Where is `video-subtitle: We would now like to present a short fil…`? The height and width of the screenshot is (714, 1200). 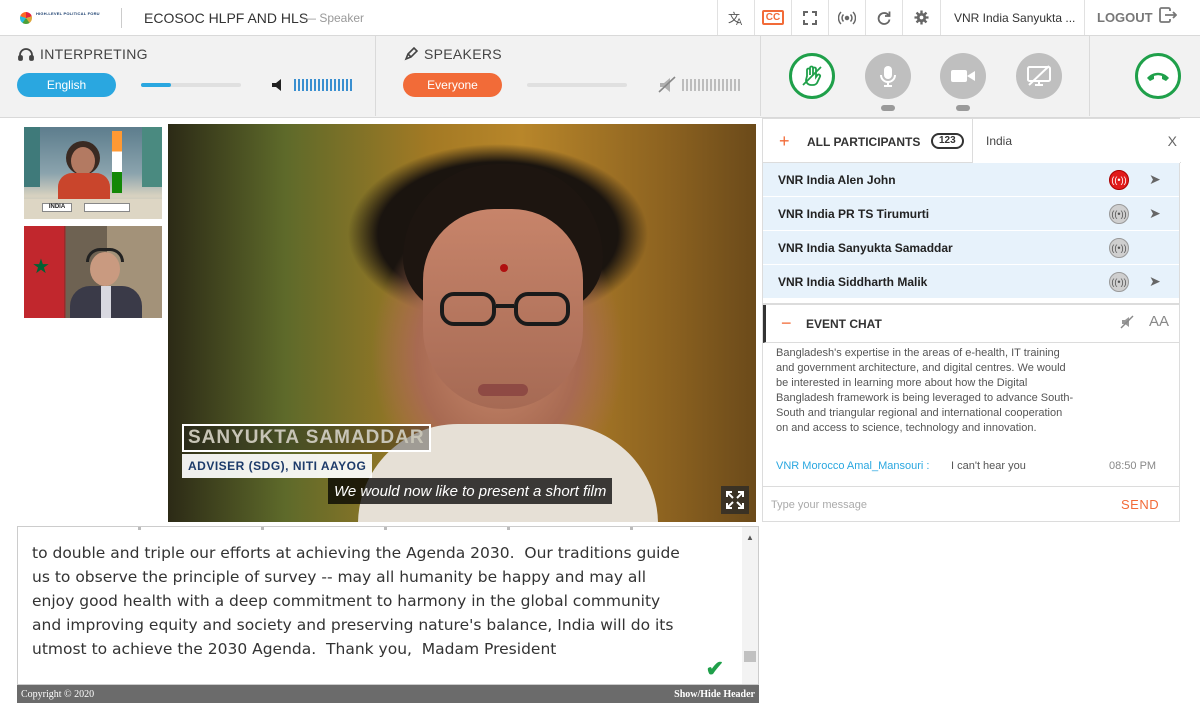 video-subtitle: We would now like to present a short fil… is located at coordinates (470, 491).